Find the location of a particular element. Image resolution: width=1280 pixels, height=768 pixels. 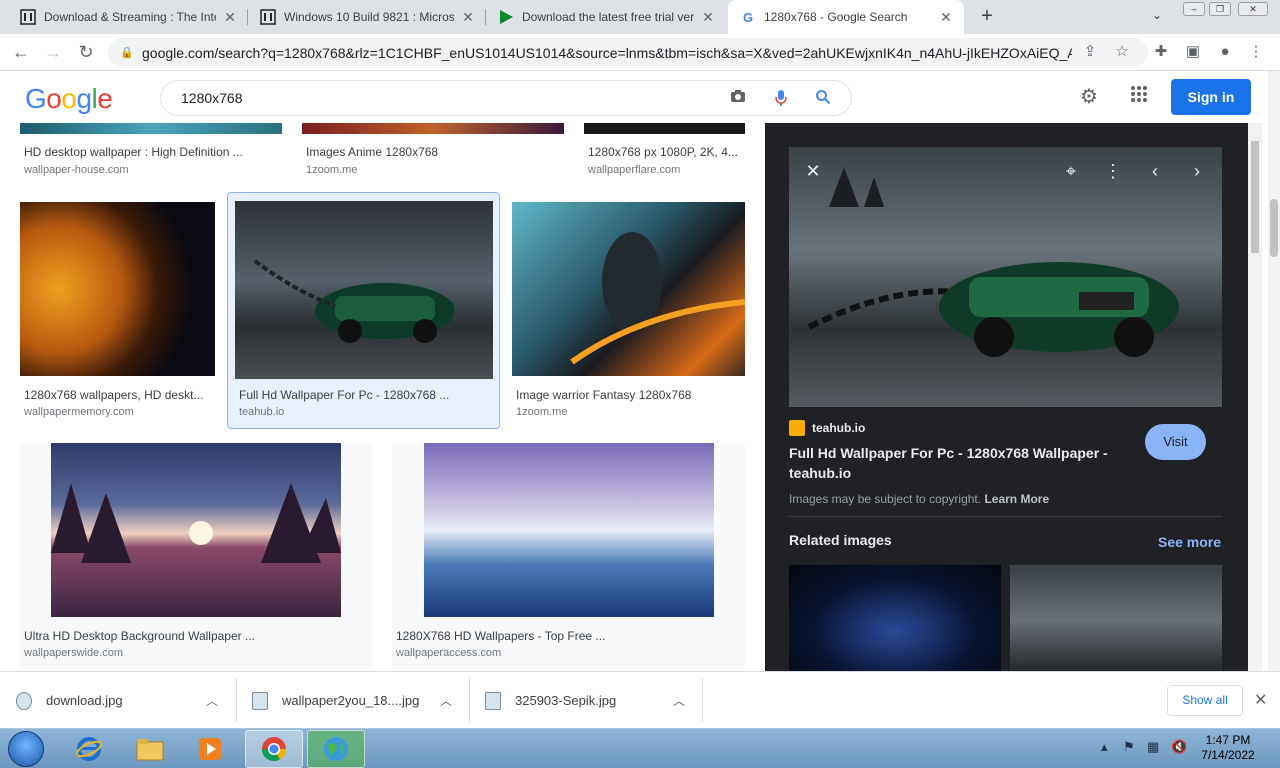

previous-icon: ‹ is located at coordinates (1155, 171).